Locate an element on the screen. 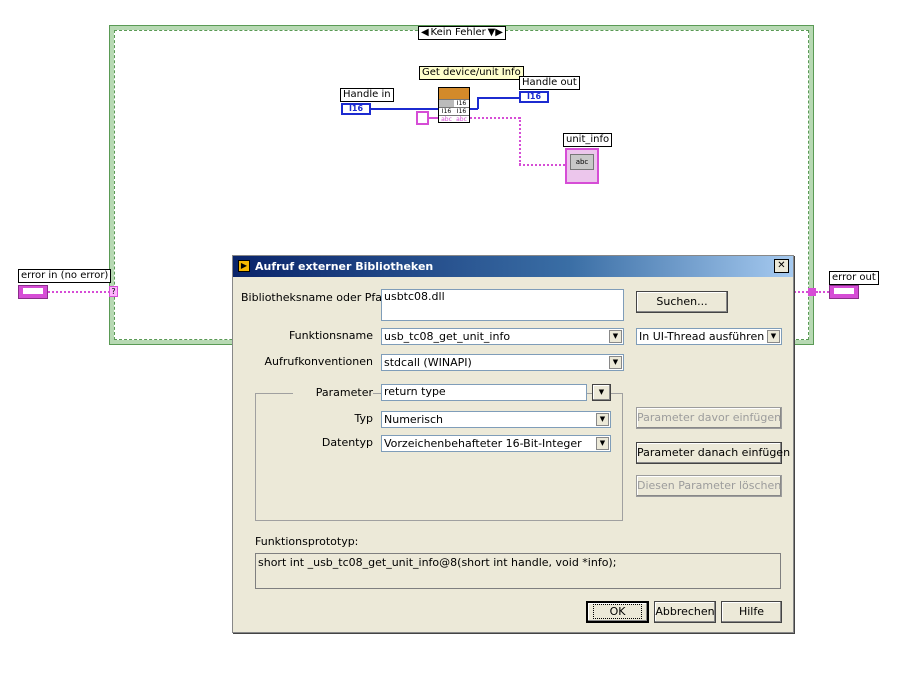  unit-info-label: unit_info is located at coordinates (588, 140).